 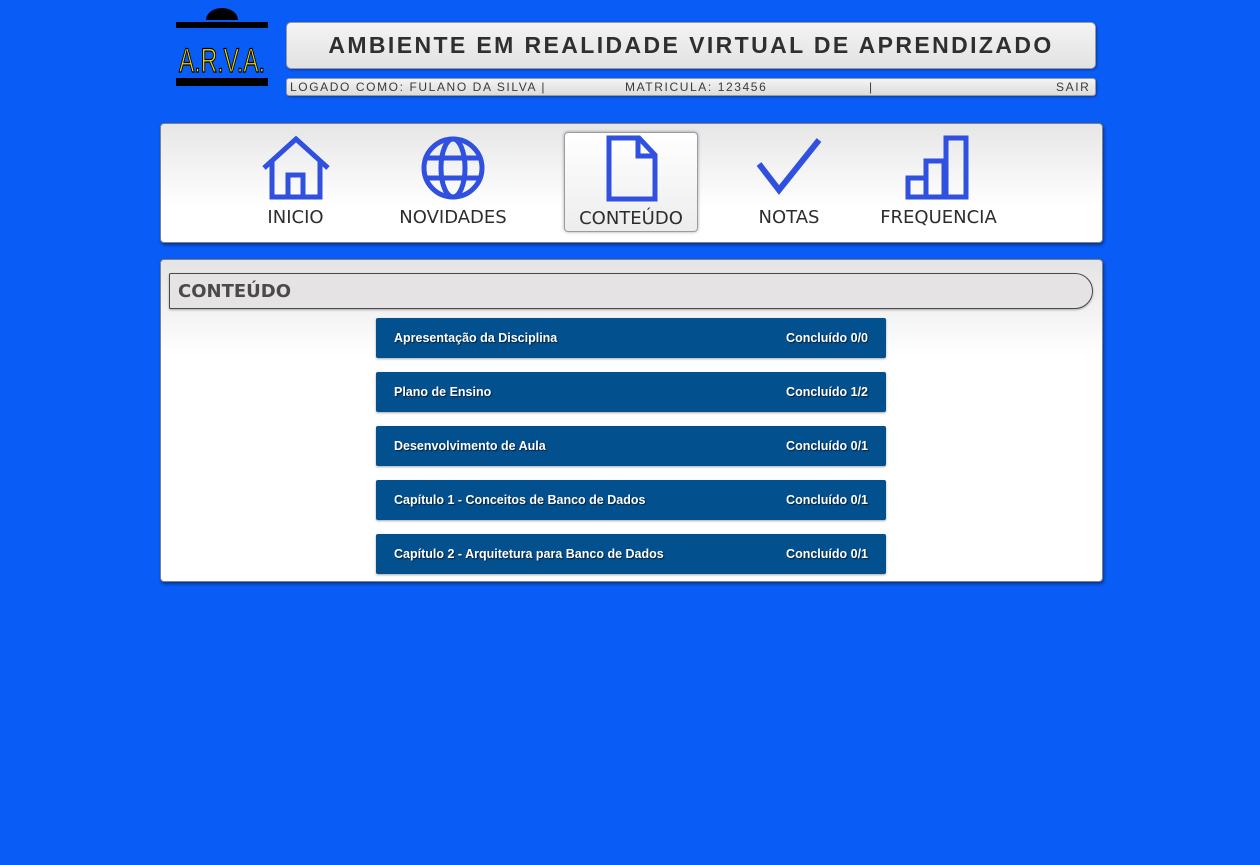 What do you see at coordinates (631, 392) in the screenshot?
I see `module-item: Plano de Ensino Concluído 1/2` at bounding box center [631, 392].